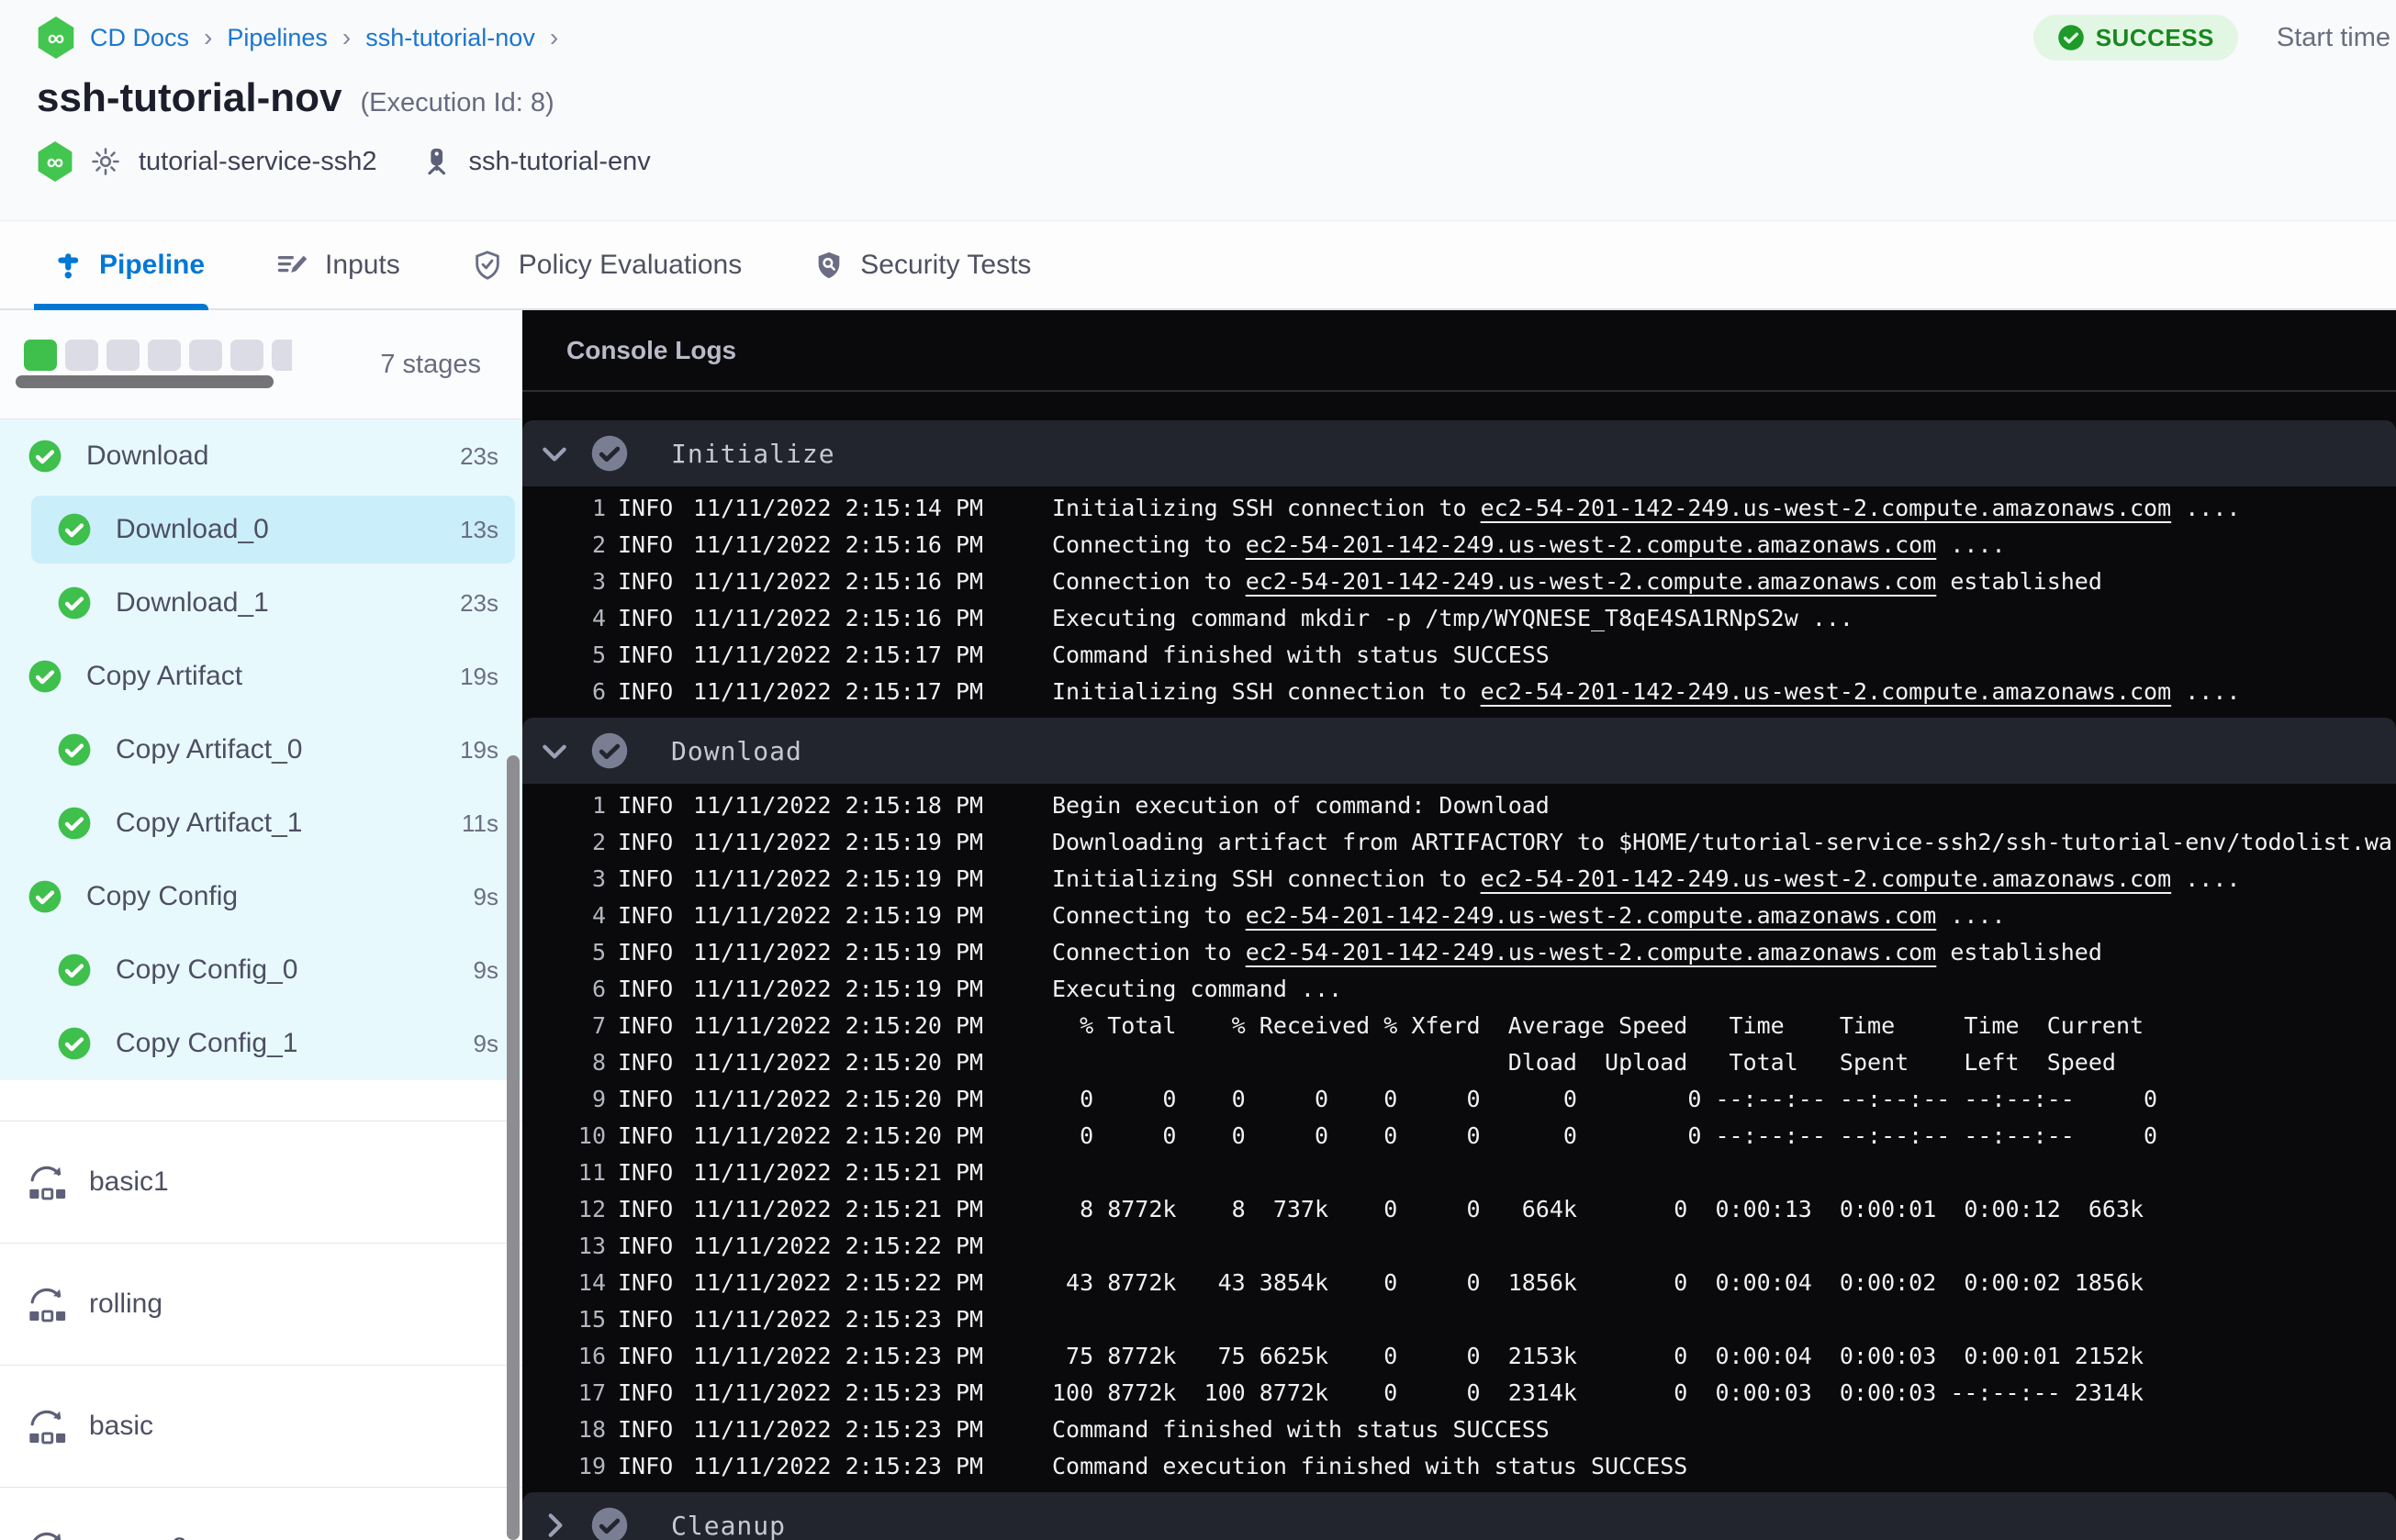 The image size is (2396, 1540). Describe the element at coordinates (162, 896) in the screenshot. I see `stage-name: Copy Config` at that location.